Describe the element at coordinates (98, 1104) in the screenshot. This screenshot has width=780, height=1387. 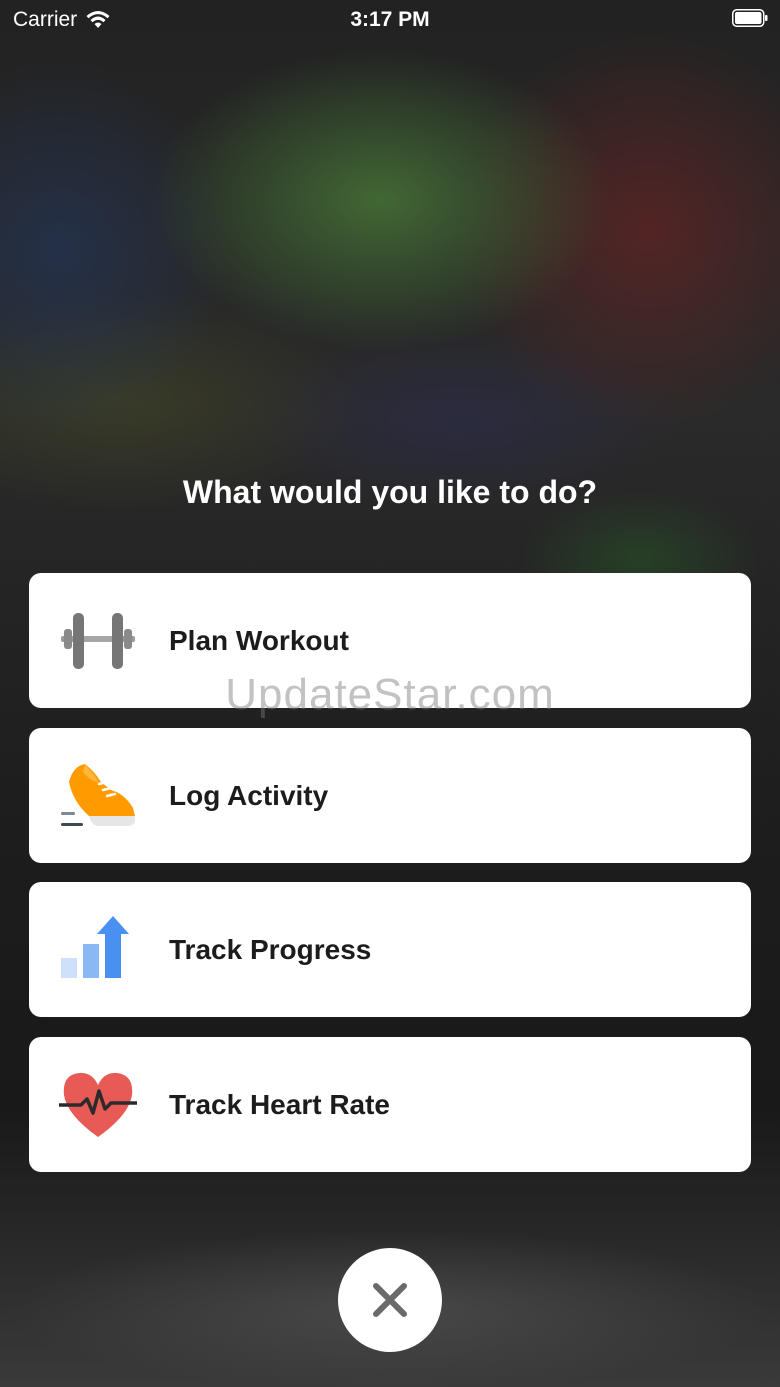
I see `heart-rate-icon` at that location.